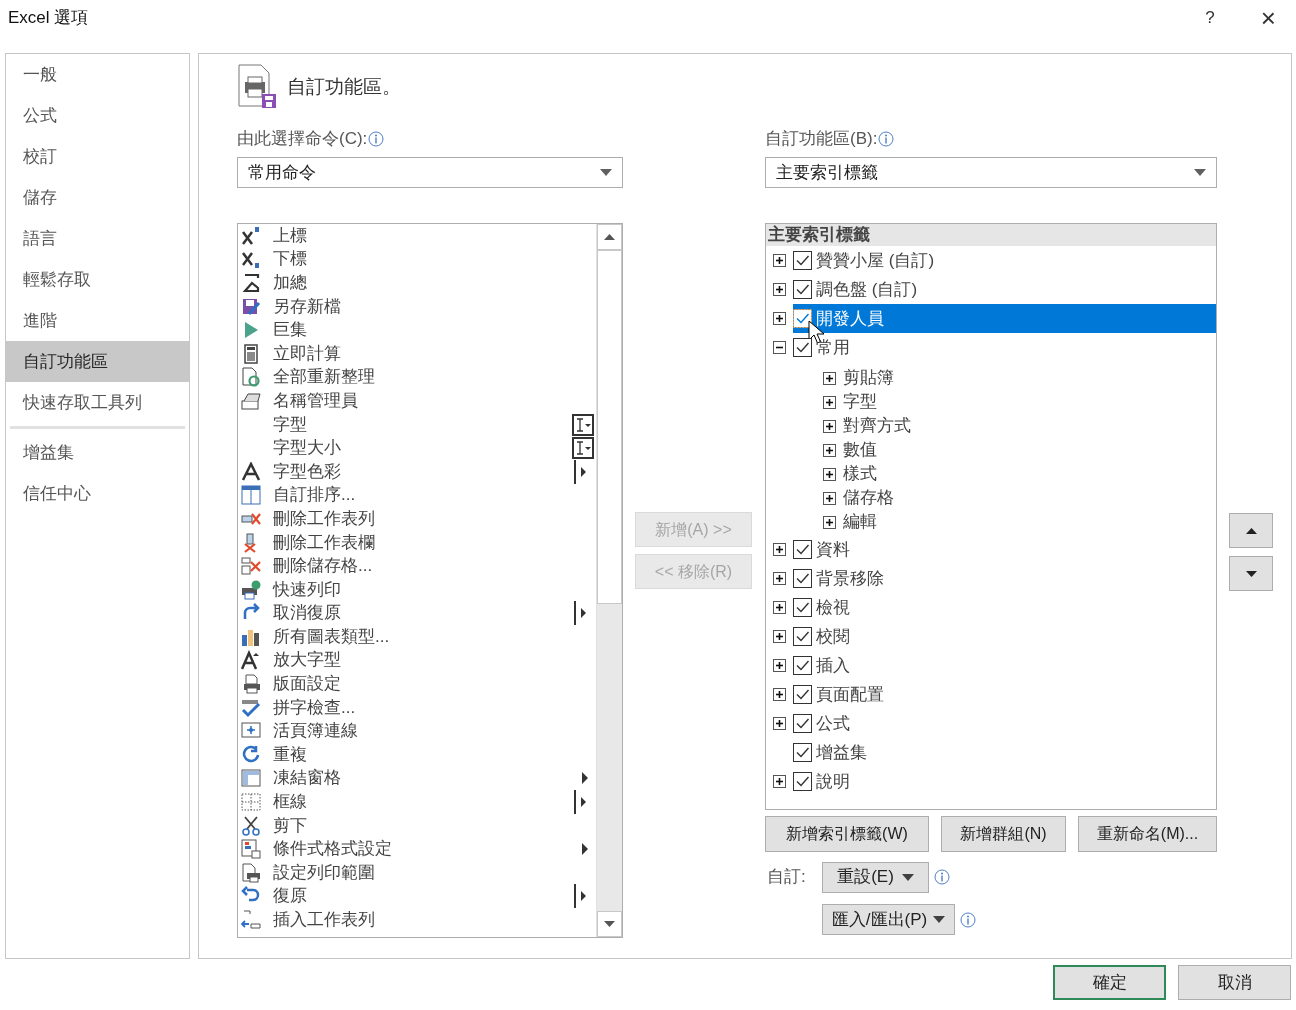 The image size is (1296, 1010). I want to click on command-item: 名稱管理員, so click(315, 400).